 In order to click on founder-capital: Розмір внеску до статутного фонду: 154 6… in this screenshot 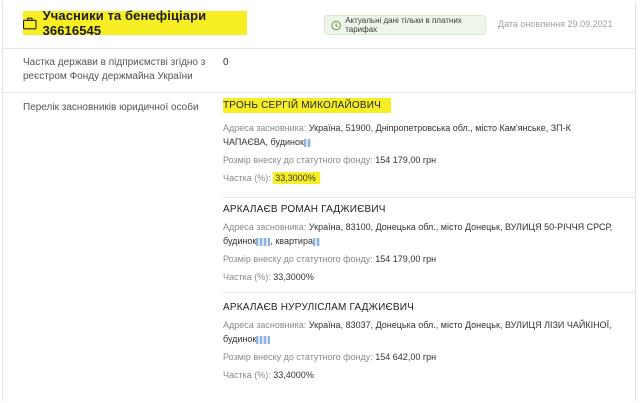, I will do `click(417, 357)`.